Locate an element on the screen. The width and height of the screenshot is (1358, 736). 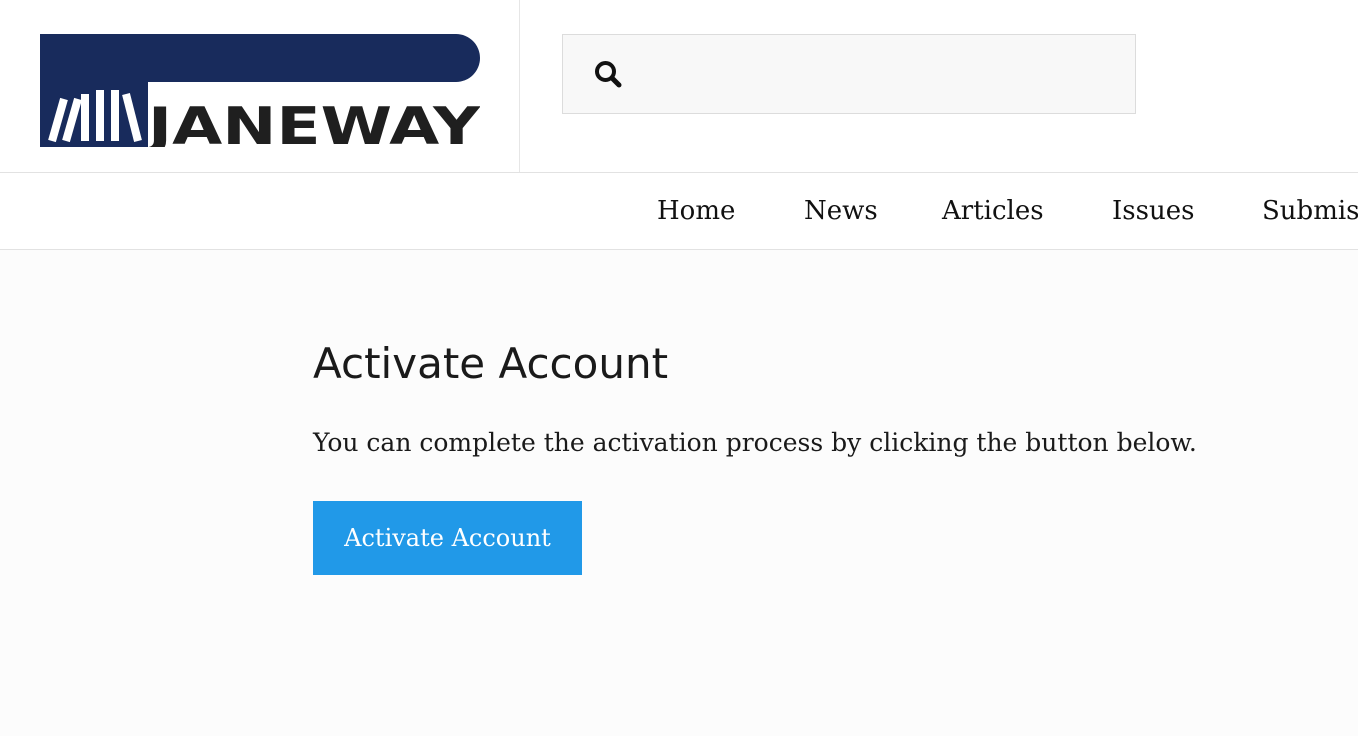
logo-area: JANEWAY is located at coordinates (260, 86).